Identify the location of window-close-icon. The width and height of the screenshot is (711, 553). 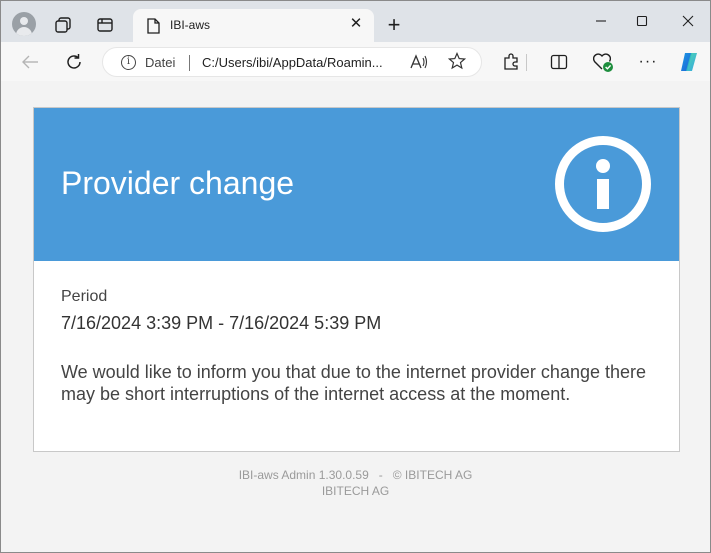
(688, 21).